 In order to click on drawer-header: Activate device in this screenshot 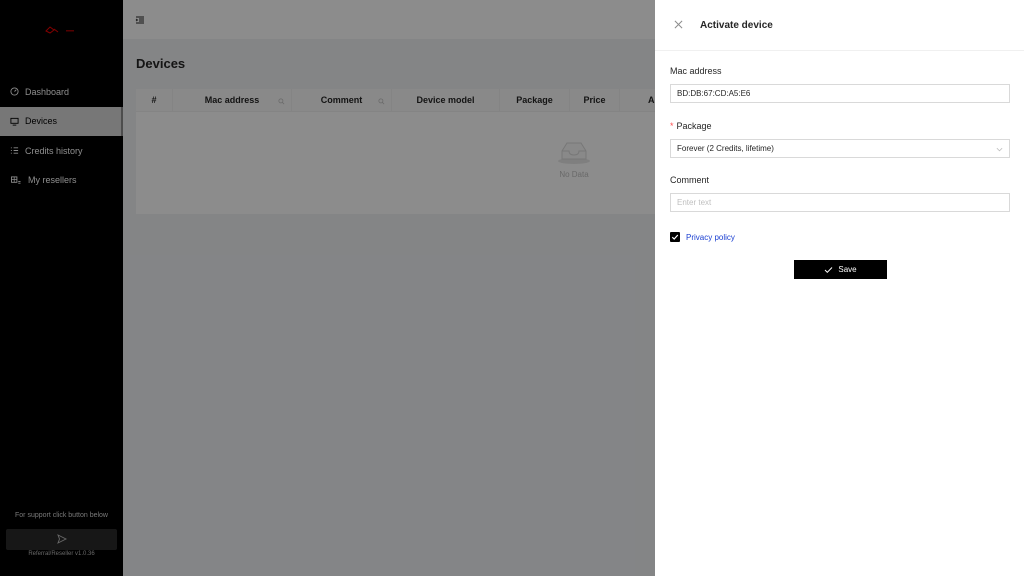, I will do `click(839, 25)`.